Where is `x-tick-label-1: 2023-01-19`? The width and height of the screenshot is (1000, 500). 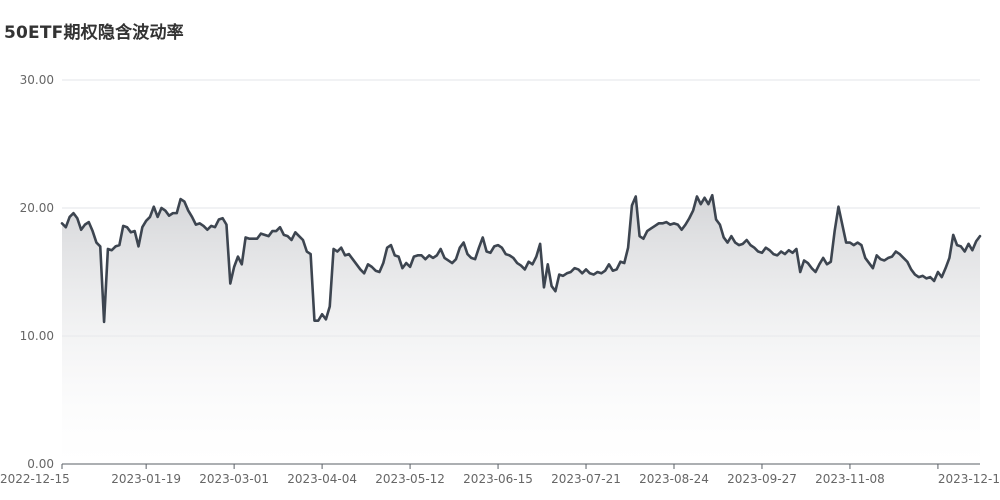
x-tick-label-1: 2023-01-19 is located at coordinates (146, 479).